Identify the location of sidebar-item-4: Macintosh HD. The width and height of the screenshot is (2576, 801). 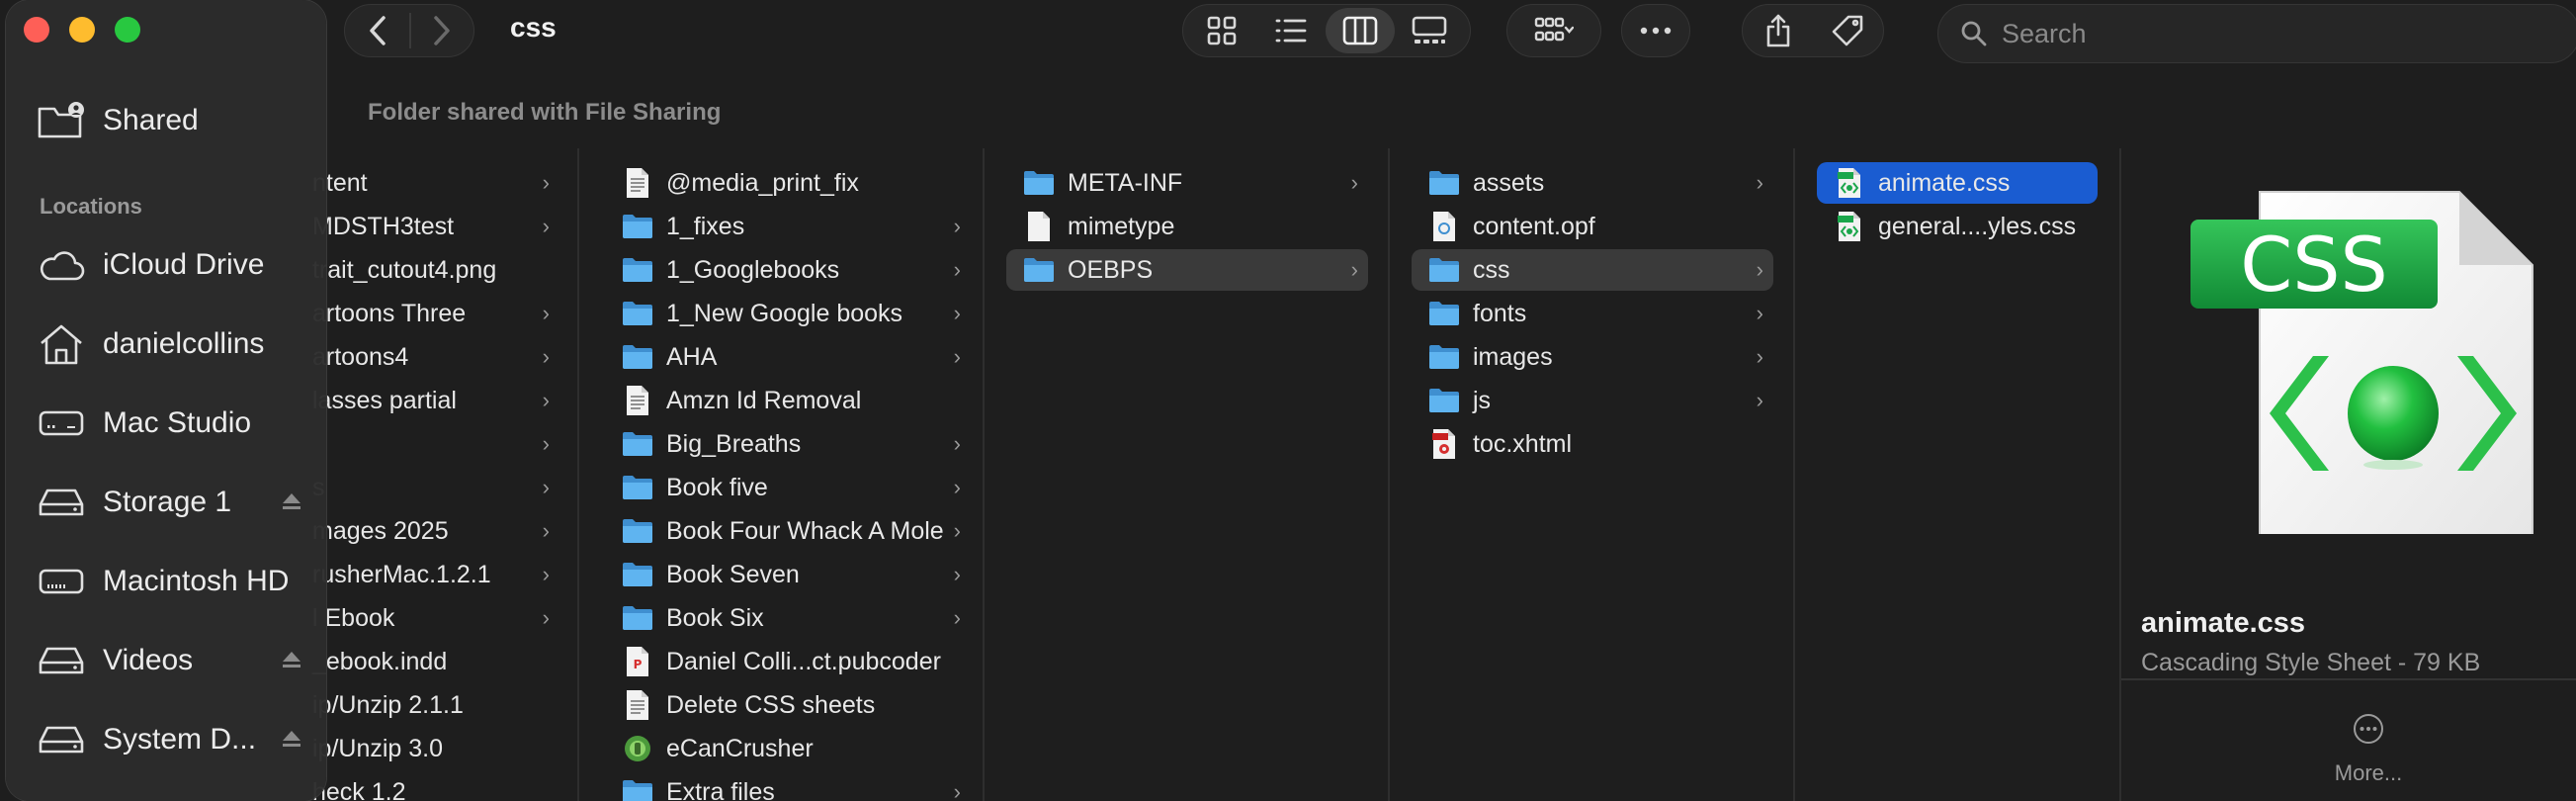
(169, 582).